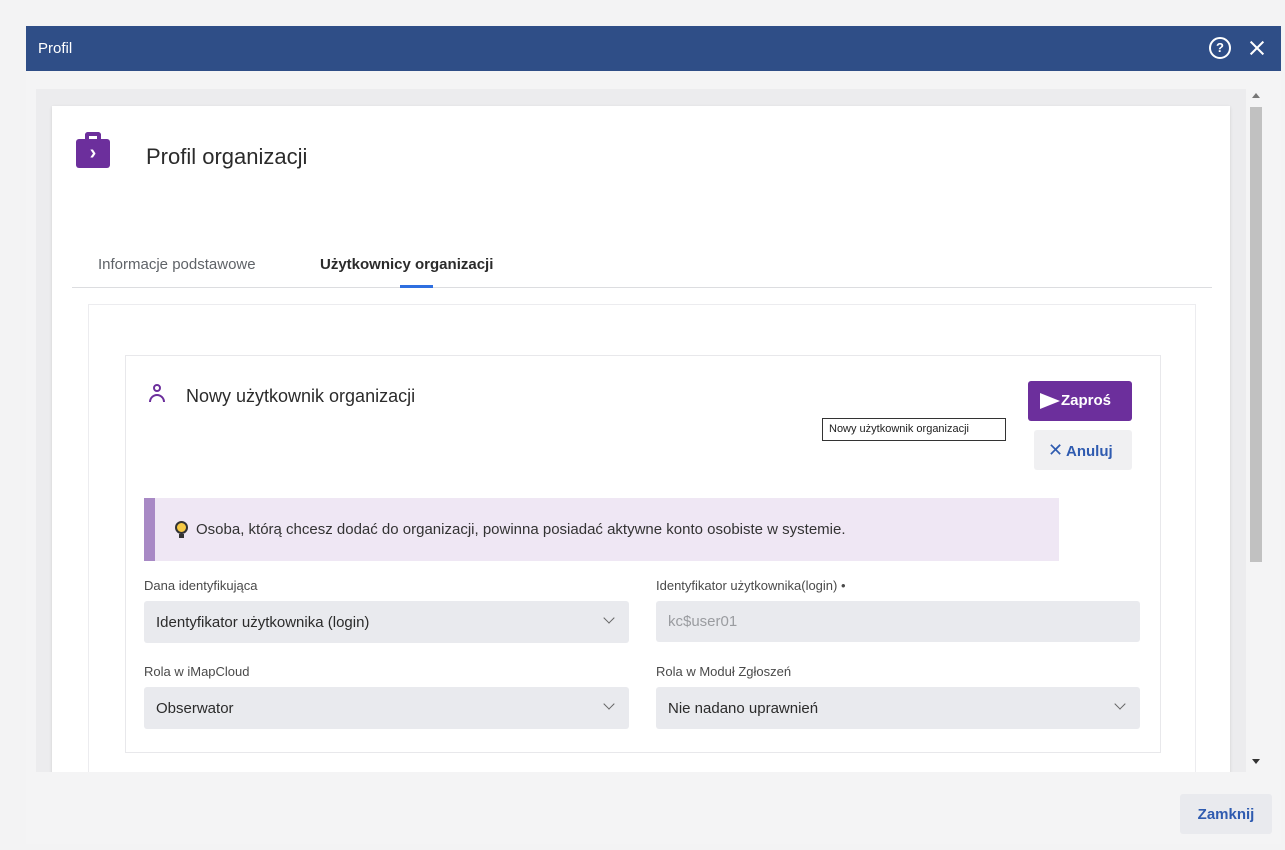  Describe the element at coordinates (1226, 814) in the screenshot. I see `close-dialog-button: Zamknij` at that location.